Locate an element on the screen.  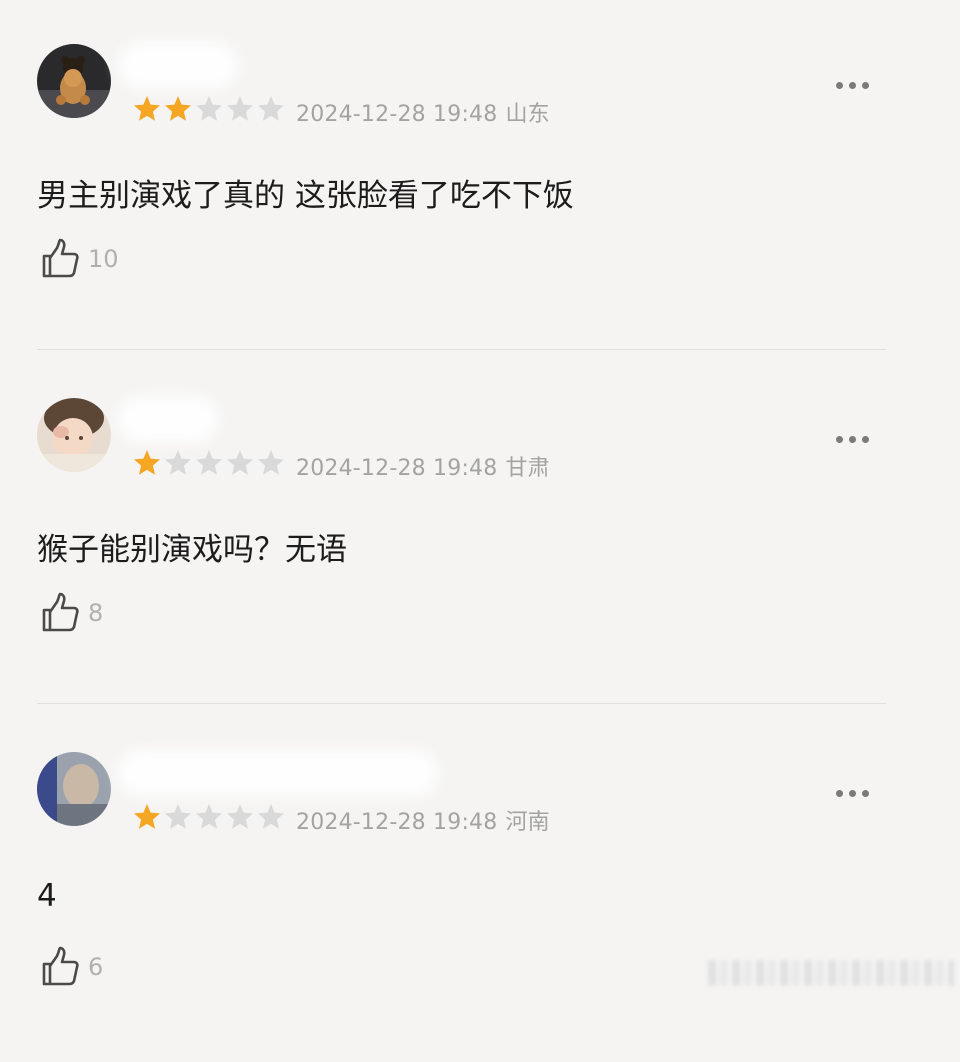
like-button: 6 is located at coordinates (70, 966).